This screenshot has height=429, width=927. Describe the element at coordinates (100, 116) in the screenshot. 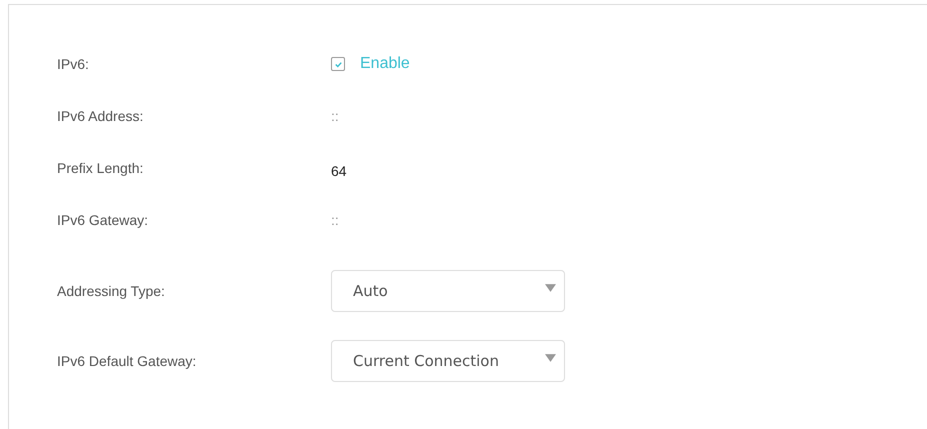

I see `field-label: IPv6 Address:` at that location.